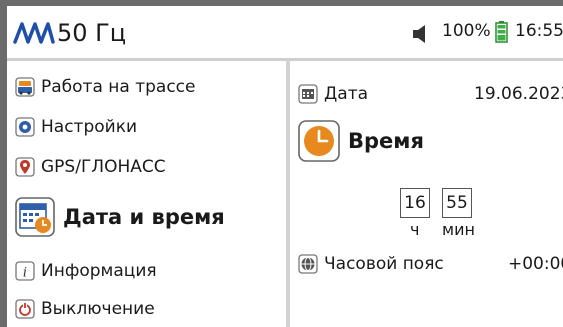  I want to click on menu-item-label: GPS/ГЛОНАСС, so click(103, 167).